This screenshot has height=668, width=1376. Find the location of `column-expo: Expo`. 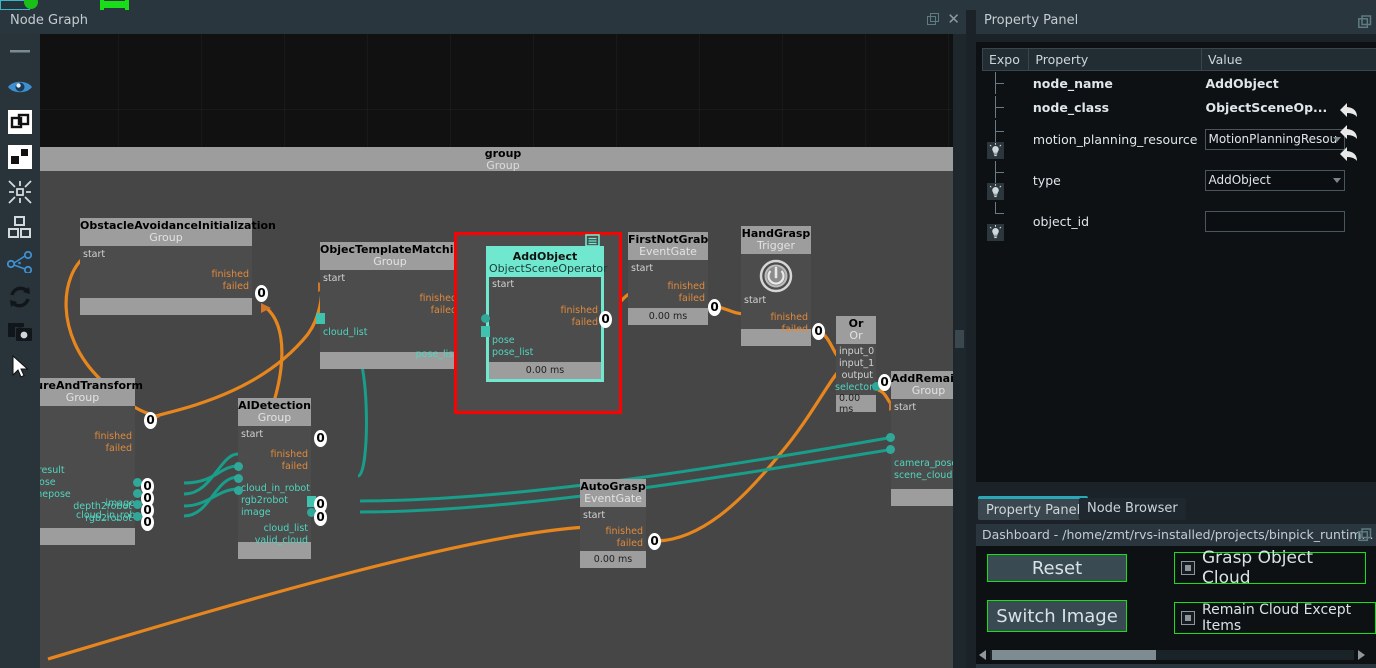

column-expo: Expo is located at coordinates (1005, 59).